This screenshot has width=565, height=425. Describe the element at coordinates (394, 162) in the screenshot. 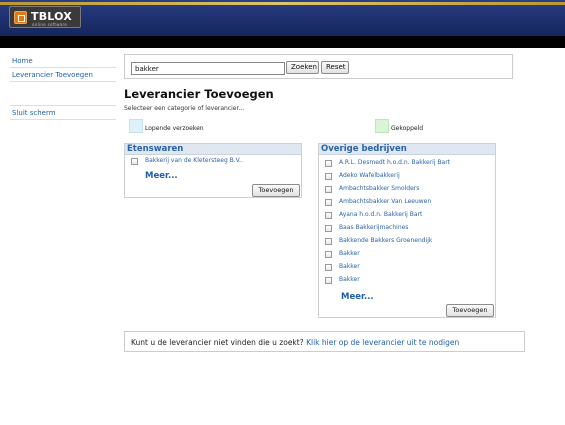

I see `supplier-name: A.R.L. Desmedt h.o.d.n. Bakkerij Bart` at that location.